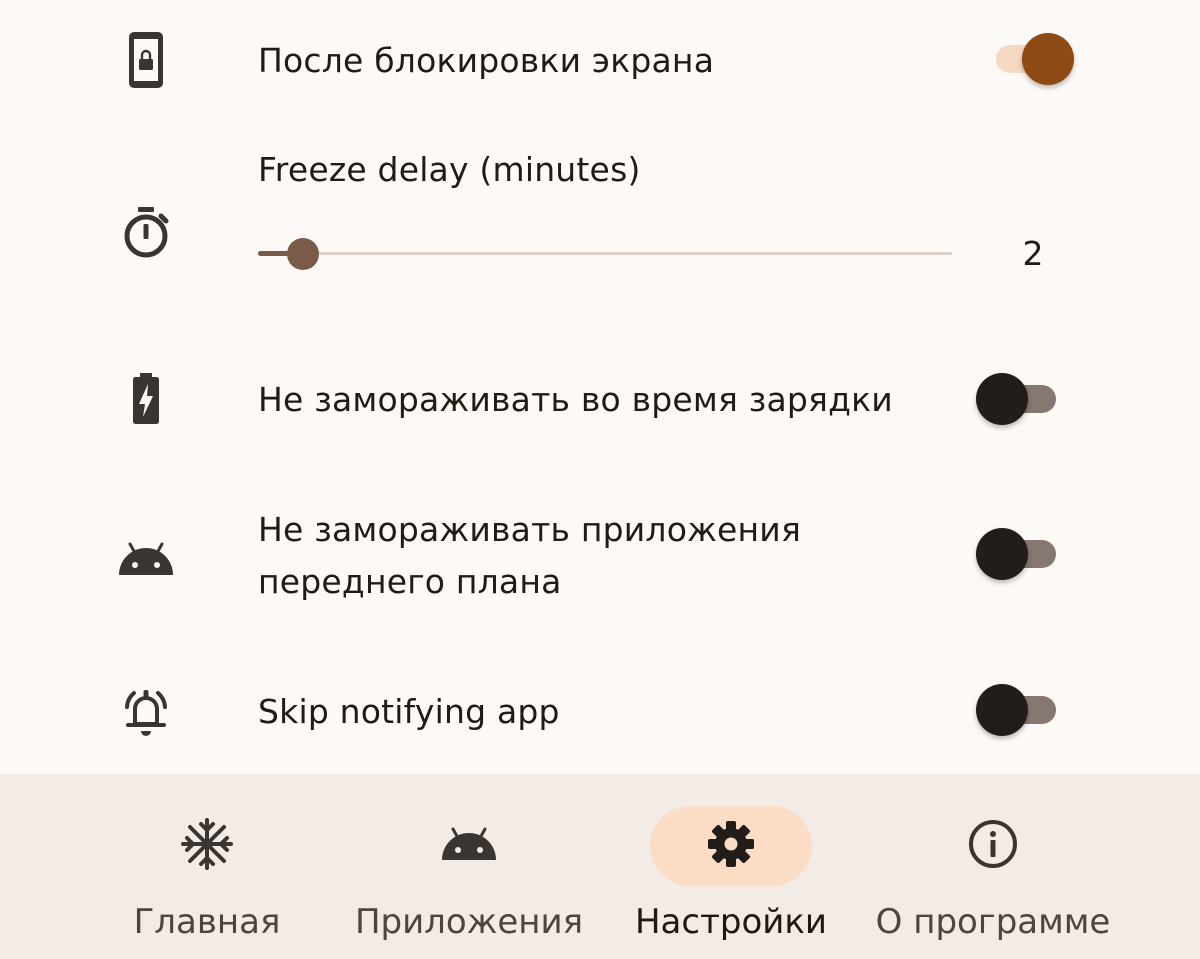 The image size is (1200, 959). I want to click on setting-label: Freeze delay (minutes), so click(449, 169).